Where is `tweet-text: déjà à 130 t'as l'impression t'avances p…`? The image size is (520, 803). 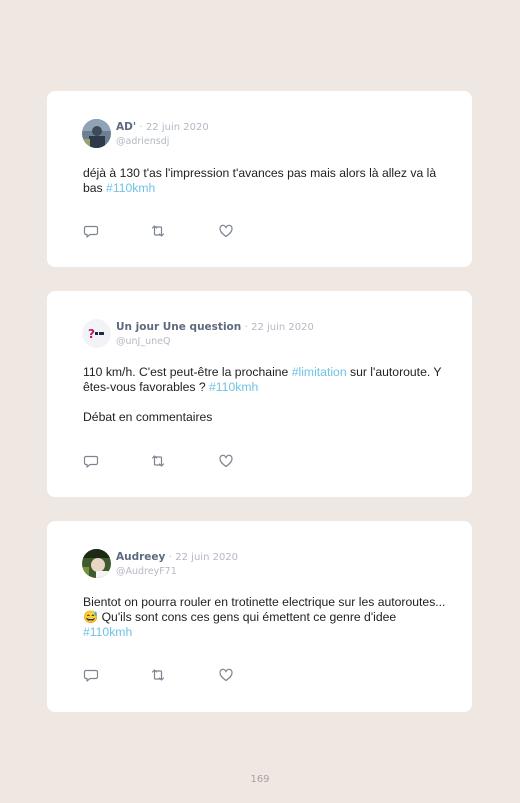 tweet-text: déjà à 130 t'as l'impression t'avances p… is located at coordinates (265, 181).